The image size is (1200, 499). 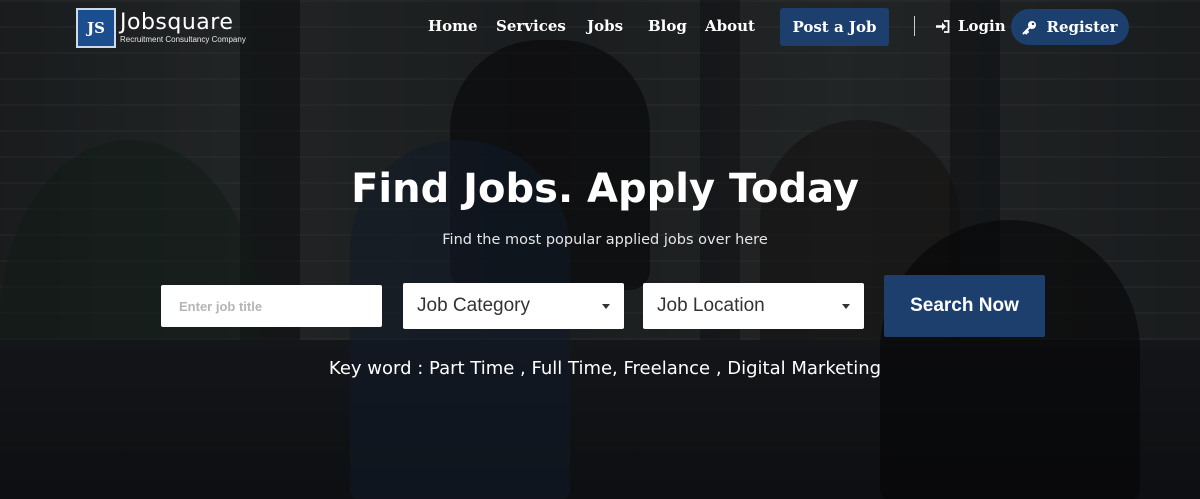 What do you see at coordinates (914, 26) in the screenshot?
I see `nav-divider` at bounding box center [914, 26].